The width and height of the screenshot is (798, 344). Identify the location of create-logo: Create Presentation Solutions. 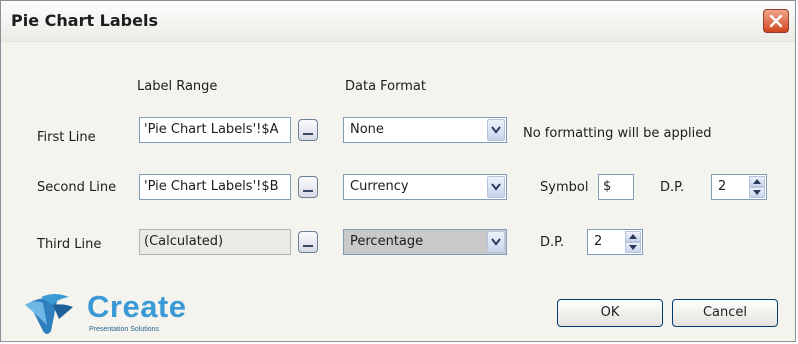
(113, 315).